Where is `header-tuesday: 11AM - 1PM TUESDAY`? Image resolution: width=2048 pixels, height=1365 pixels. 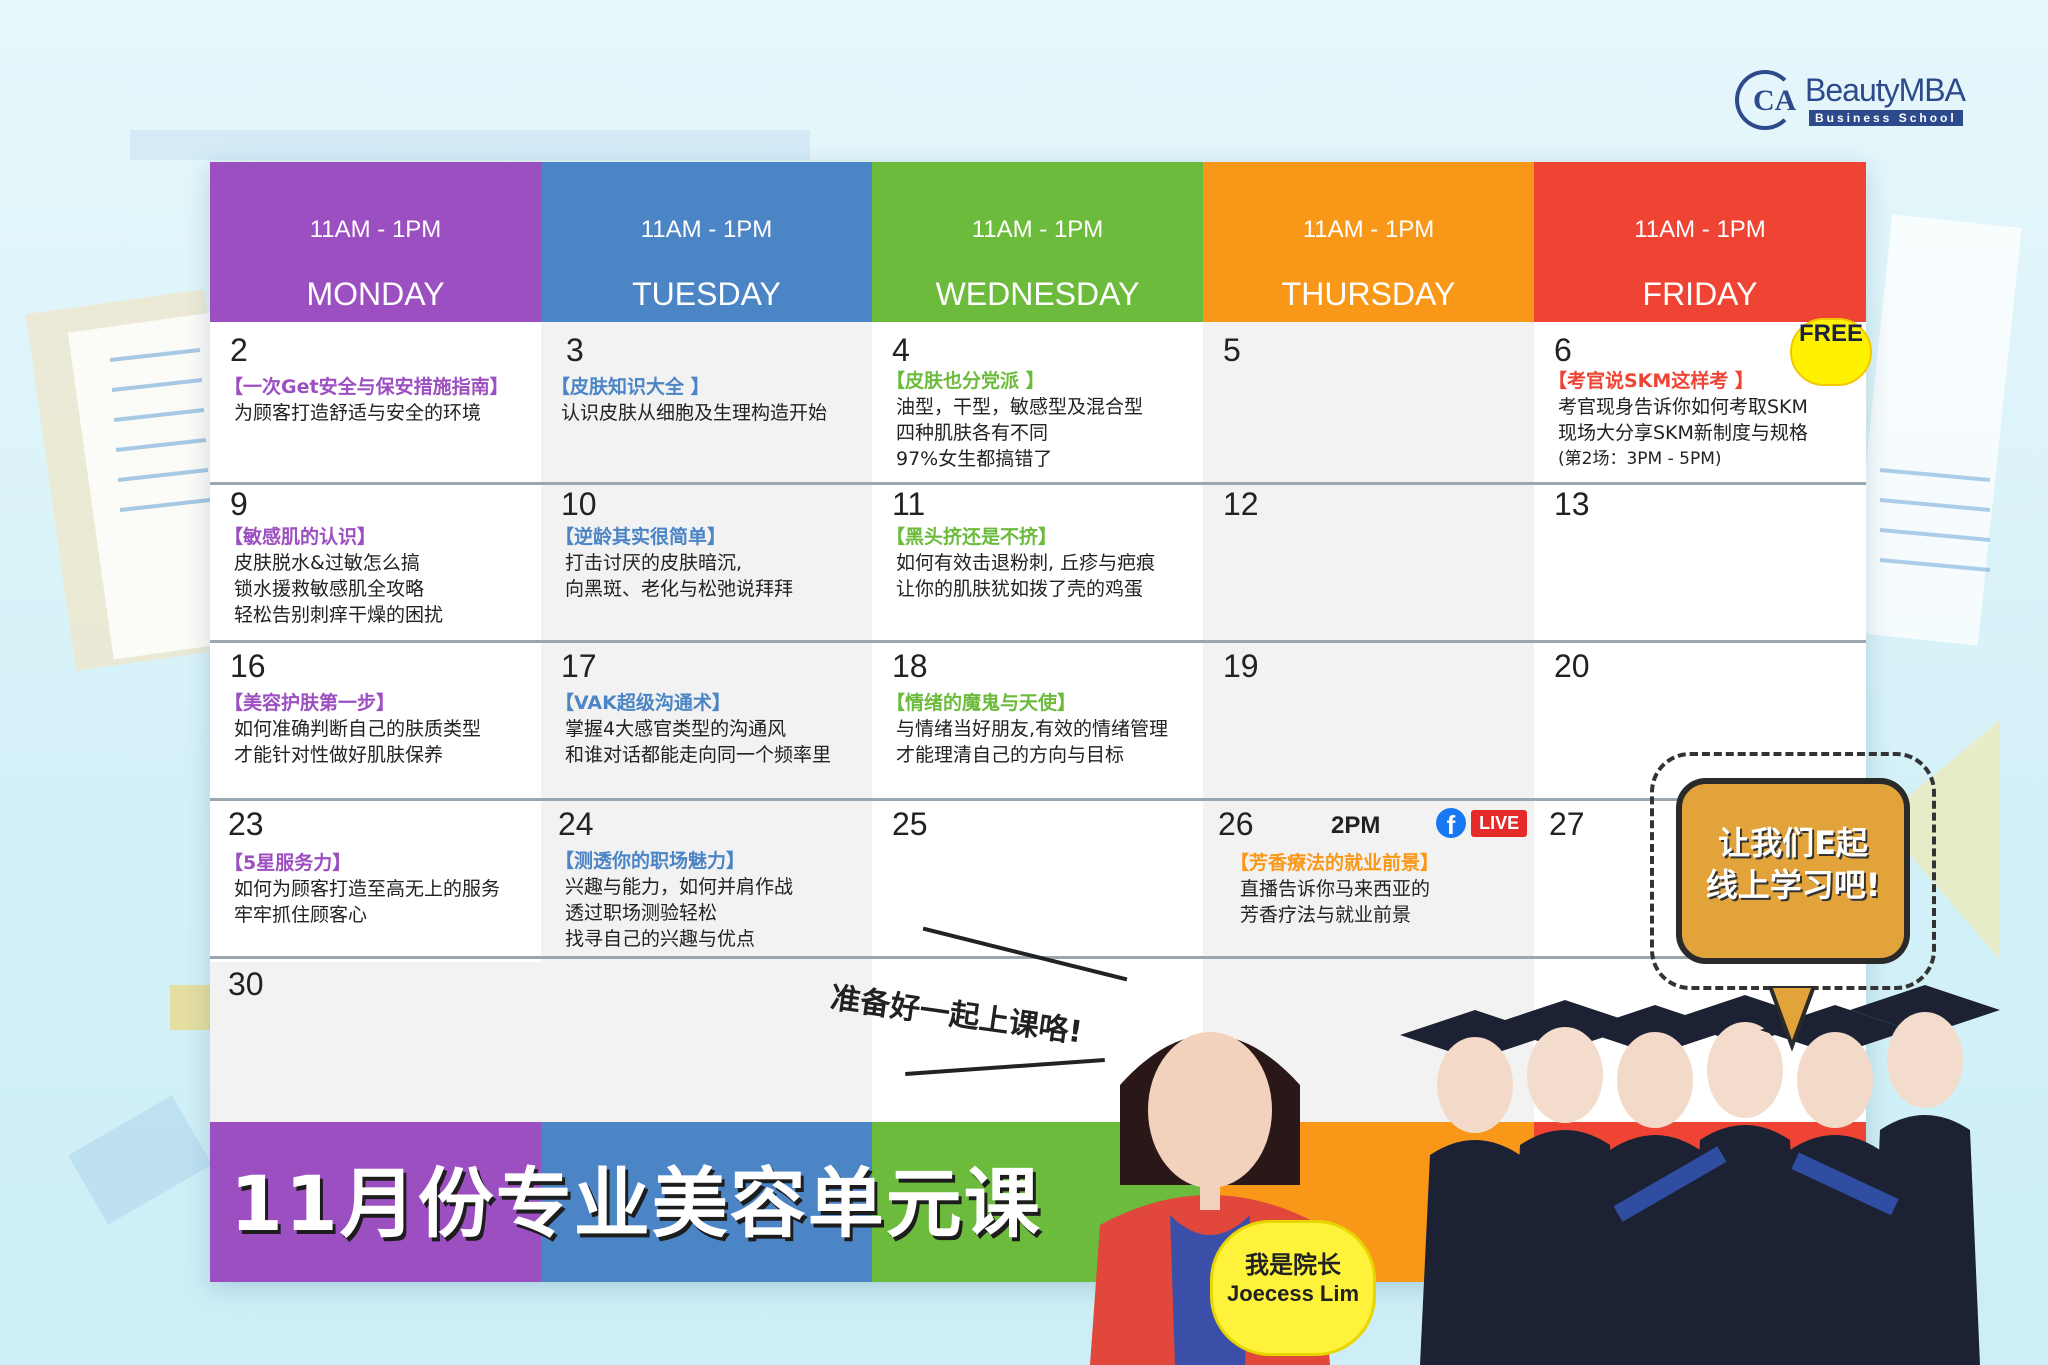
header-tuesday: 11AM - 1PM TUESDAY is located at coordinates (706, 242).